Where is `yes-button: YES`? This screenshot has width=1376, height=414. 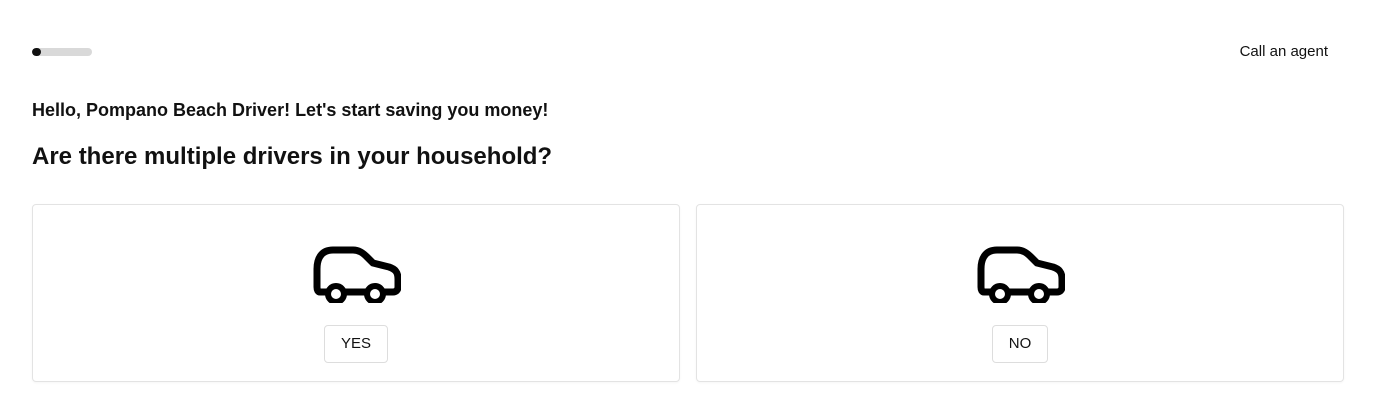
yes-button: YES is located at coordinates (355, 344).